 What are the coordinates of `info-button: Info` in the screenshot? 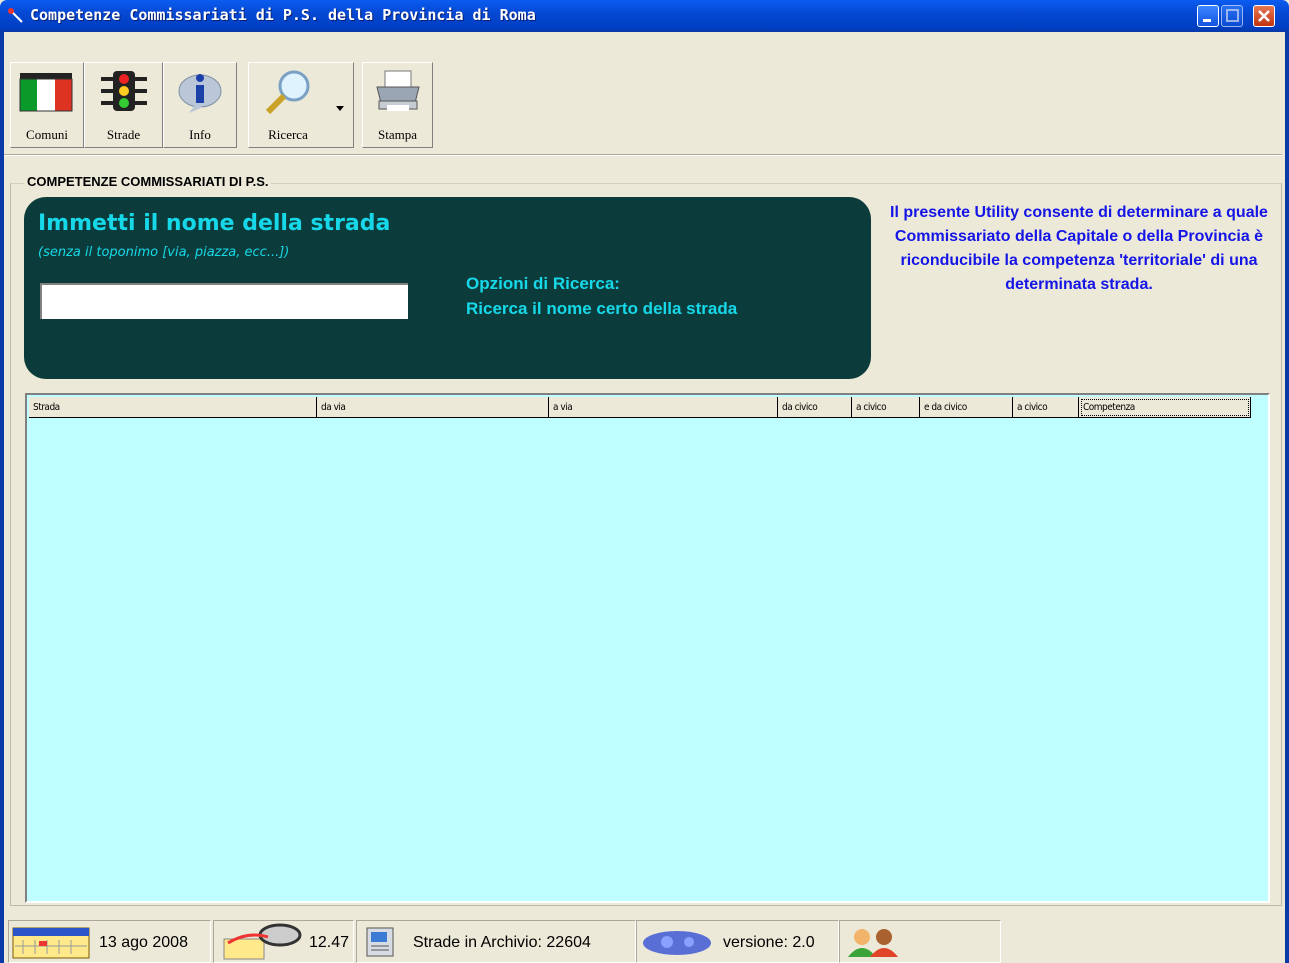 It's located at (200, 105).